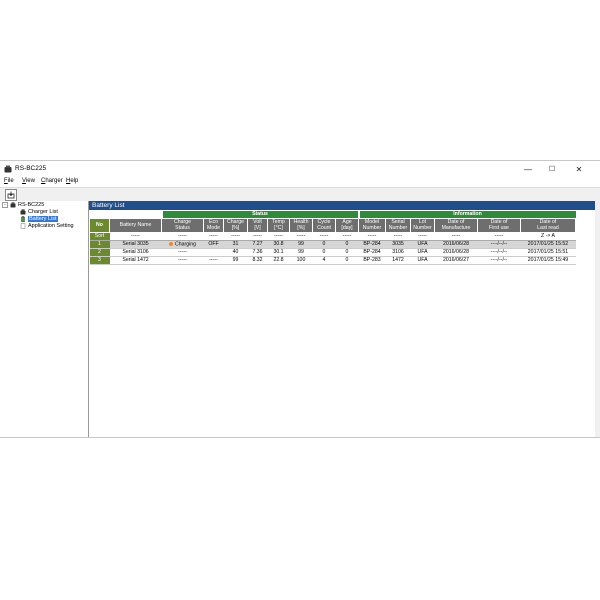  I want to click on col-lot-number: Lot Number, so click(422, 225).